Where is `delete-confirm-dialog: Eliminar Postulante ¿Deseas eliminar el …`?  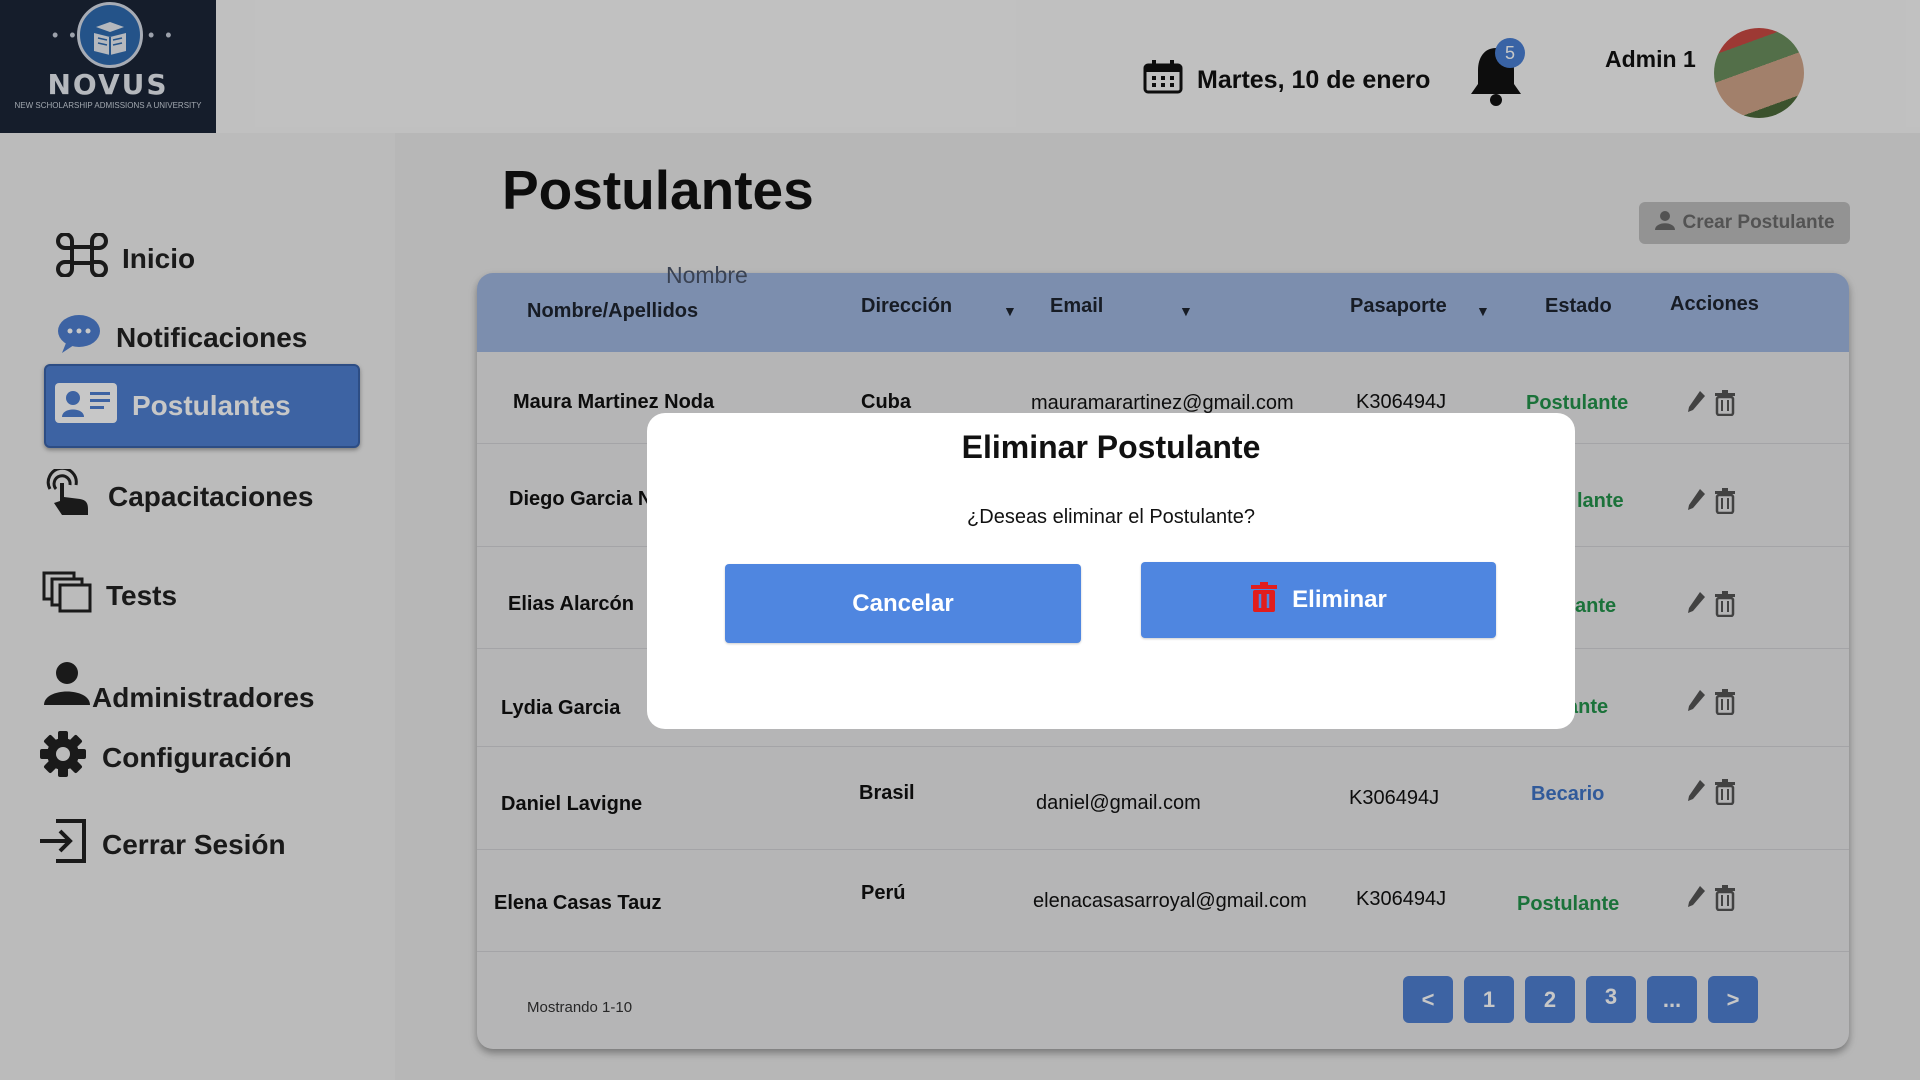 delete-confirm-dialog: Eliminar Postulante ¿Deseas eliminar el … is located at coordinates (1111, 571).